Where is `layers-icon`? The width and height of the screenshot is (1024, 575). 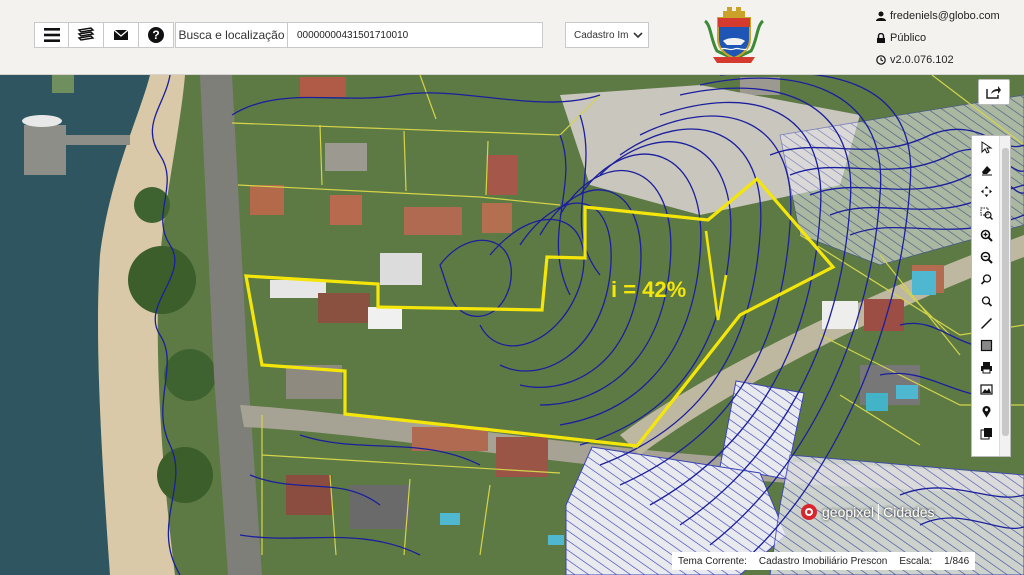
layers-icon is located at coordinates (86, 34).